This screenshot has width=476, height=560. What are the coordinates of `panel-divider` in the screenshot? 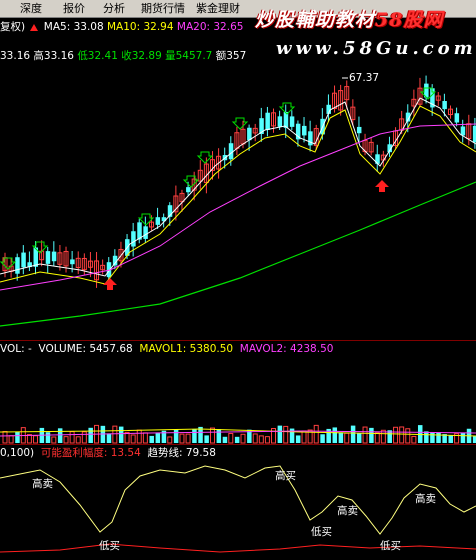 It's located at (238, 340).